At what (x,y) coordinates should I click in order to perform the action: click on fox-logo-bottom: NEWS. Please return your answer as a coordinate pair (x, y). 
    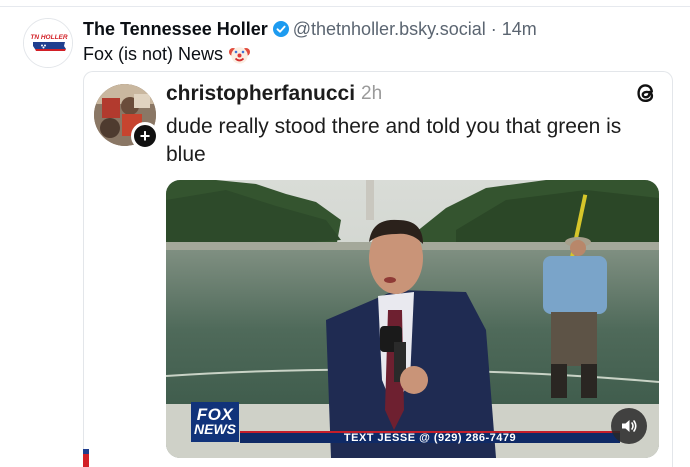
    Looking at the image, I should click on (215, 429).